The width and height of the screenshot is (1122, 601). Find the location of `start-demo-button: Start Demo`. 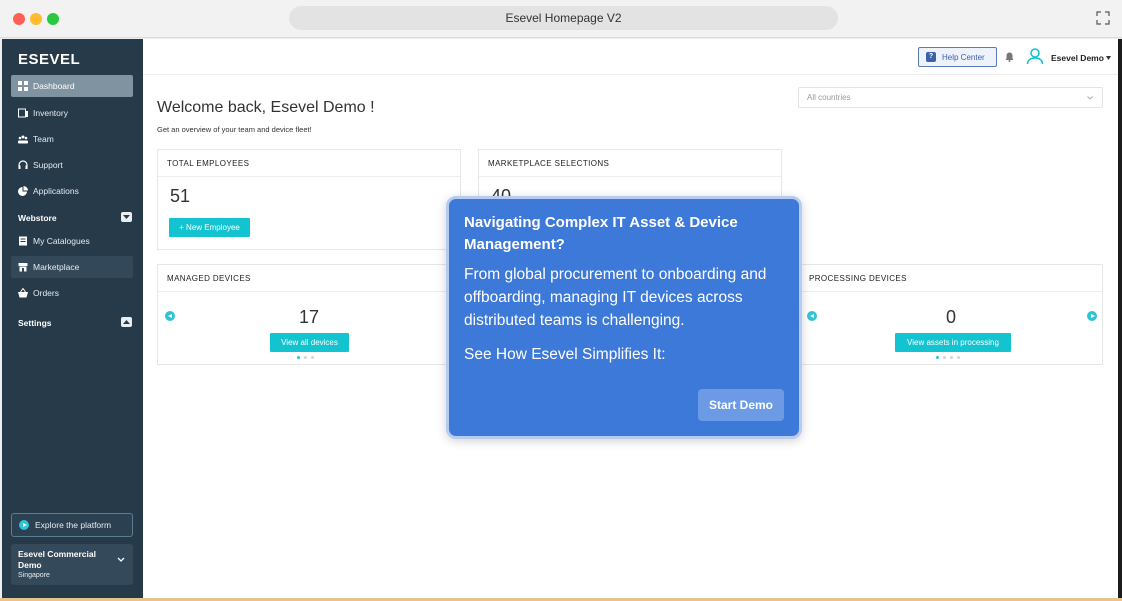

start-demo-button: Start Demo is located at coordinates (741, 405).